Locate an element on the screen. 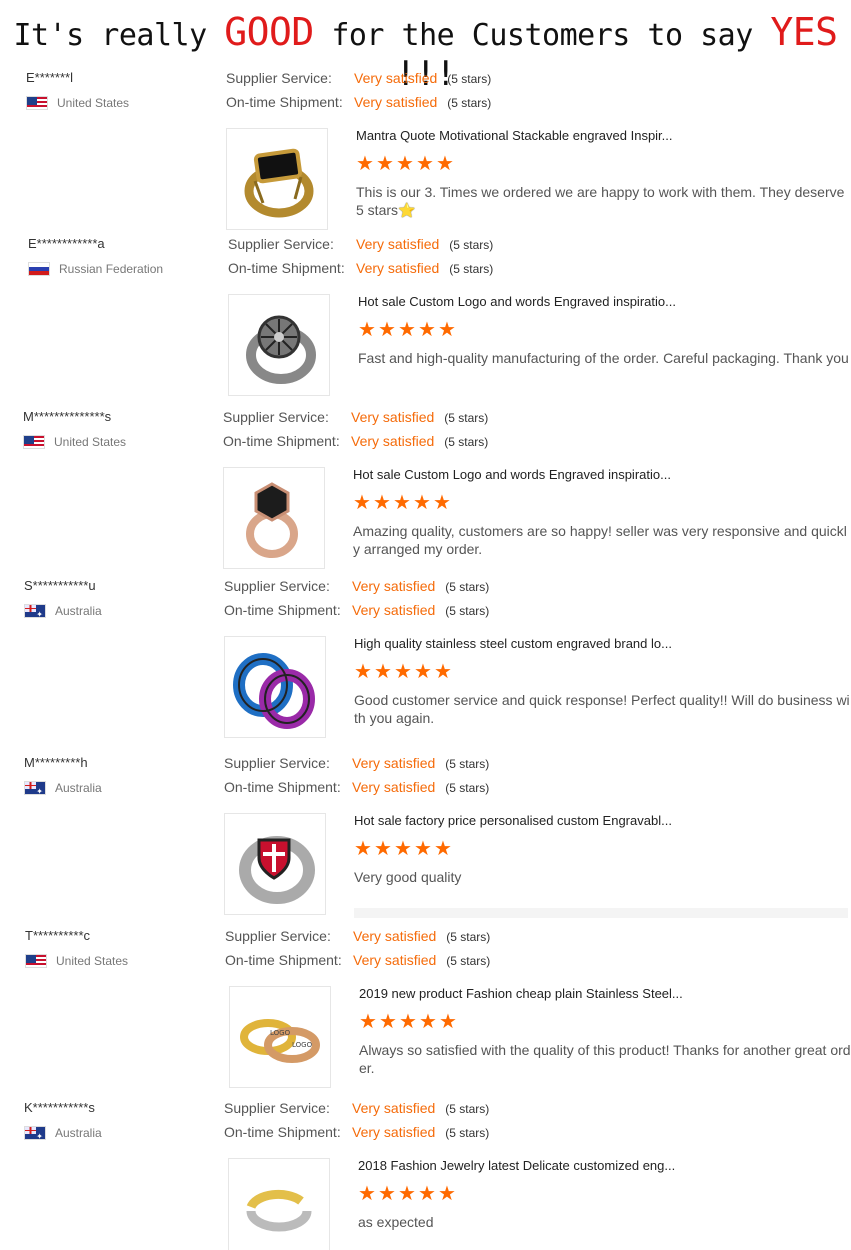  viking-compass-ring-icon is located at coordinates (279, 345).